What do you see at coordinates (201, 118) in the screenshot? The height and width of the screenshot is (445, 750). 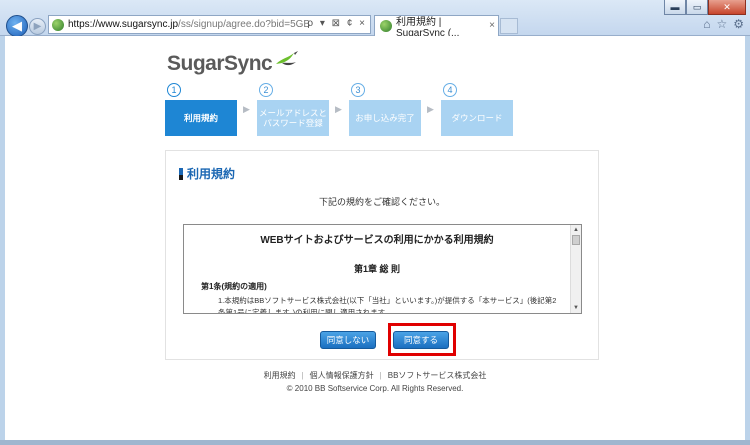 I see `step-label: 利用規約` at bounding box center [201, 118].